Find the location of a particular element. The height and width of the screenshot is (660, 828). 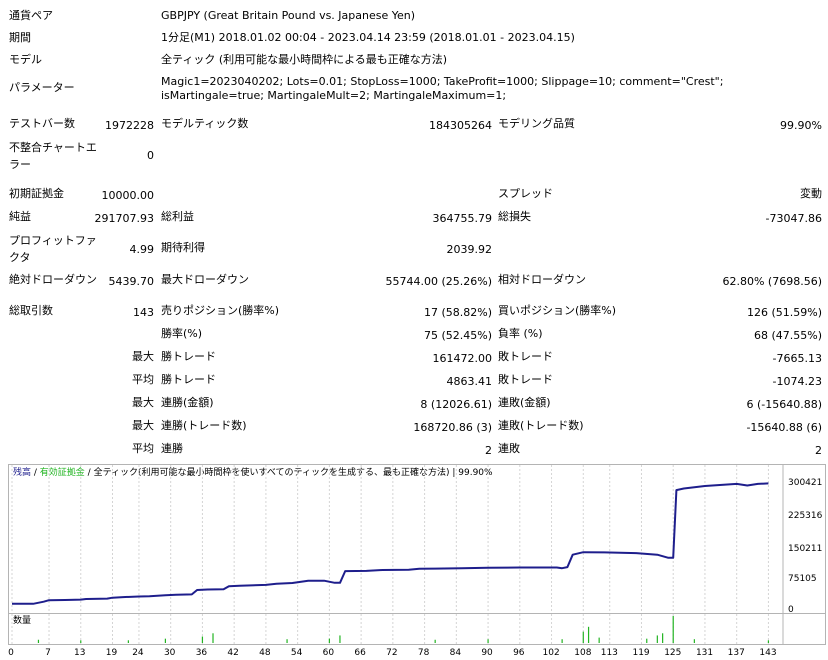

max-loss-label: 敗トレード is located at coordinates (525, 356).